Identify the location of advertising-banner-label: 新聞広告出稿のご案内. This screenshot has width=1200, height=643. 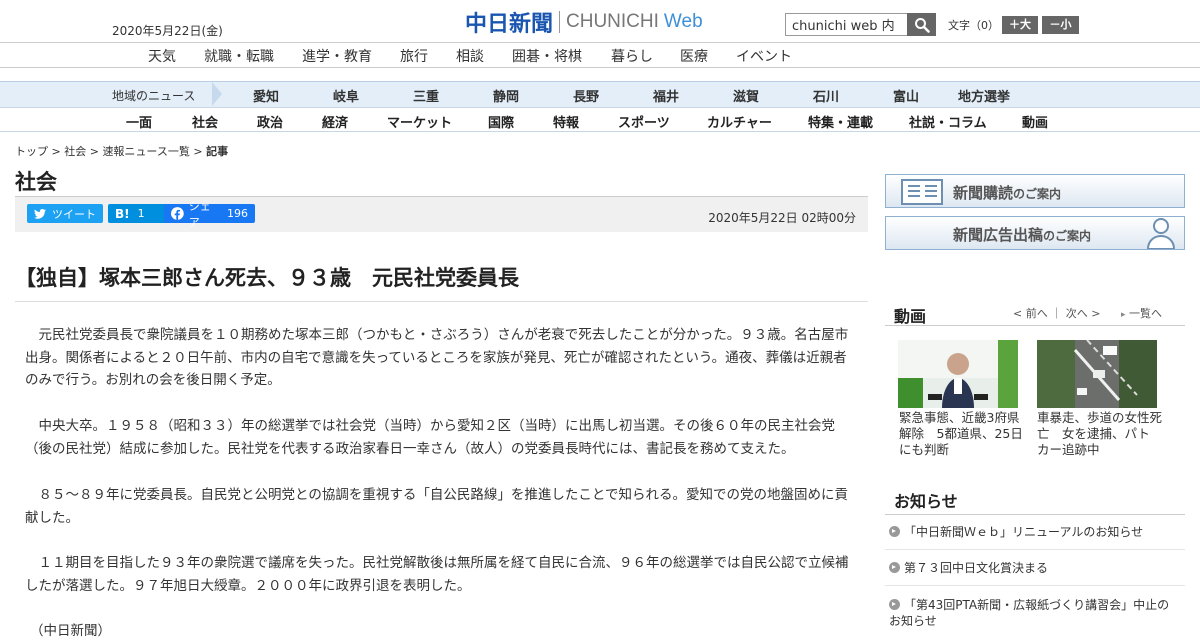
(1022, 234).